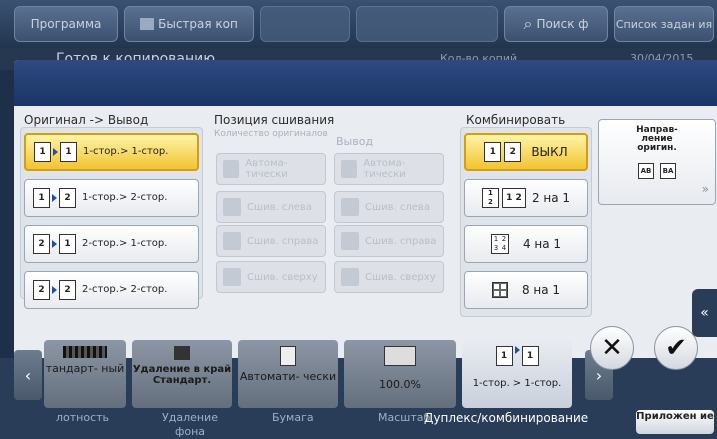 This screenshot has width=717, height=439. What do you see at coordinates (551, 198) in the screenshot?
I see `combine-2in1-label: 2 на 1` at bounding box center [551, 198].